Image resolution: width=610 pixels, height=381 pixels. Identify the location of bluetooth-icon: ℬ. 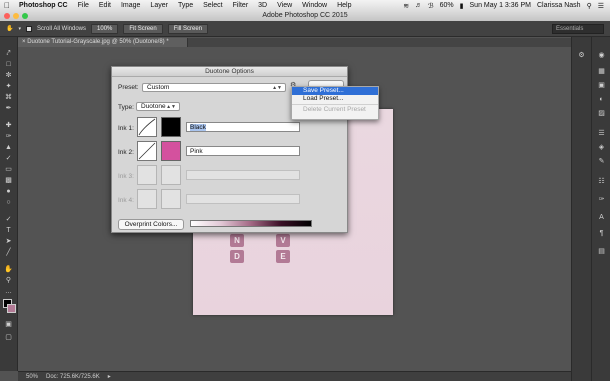
(431, 6).